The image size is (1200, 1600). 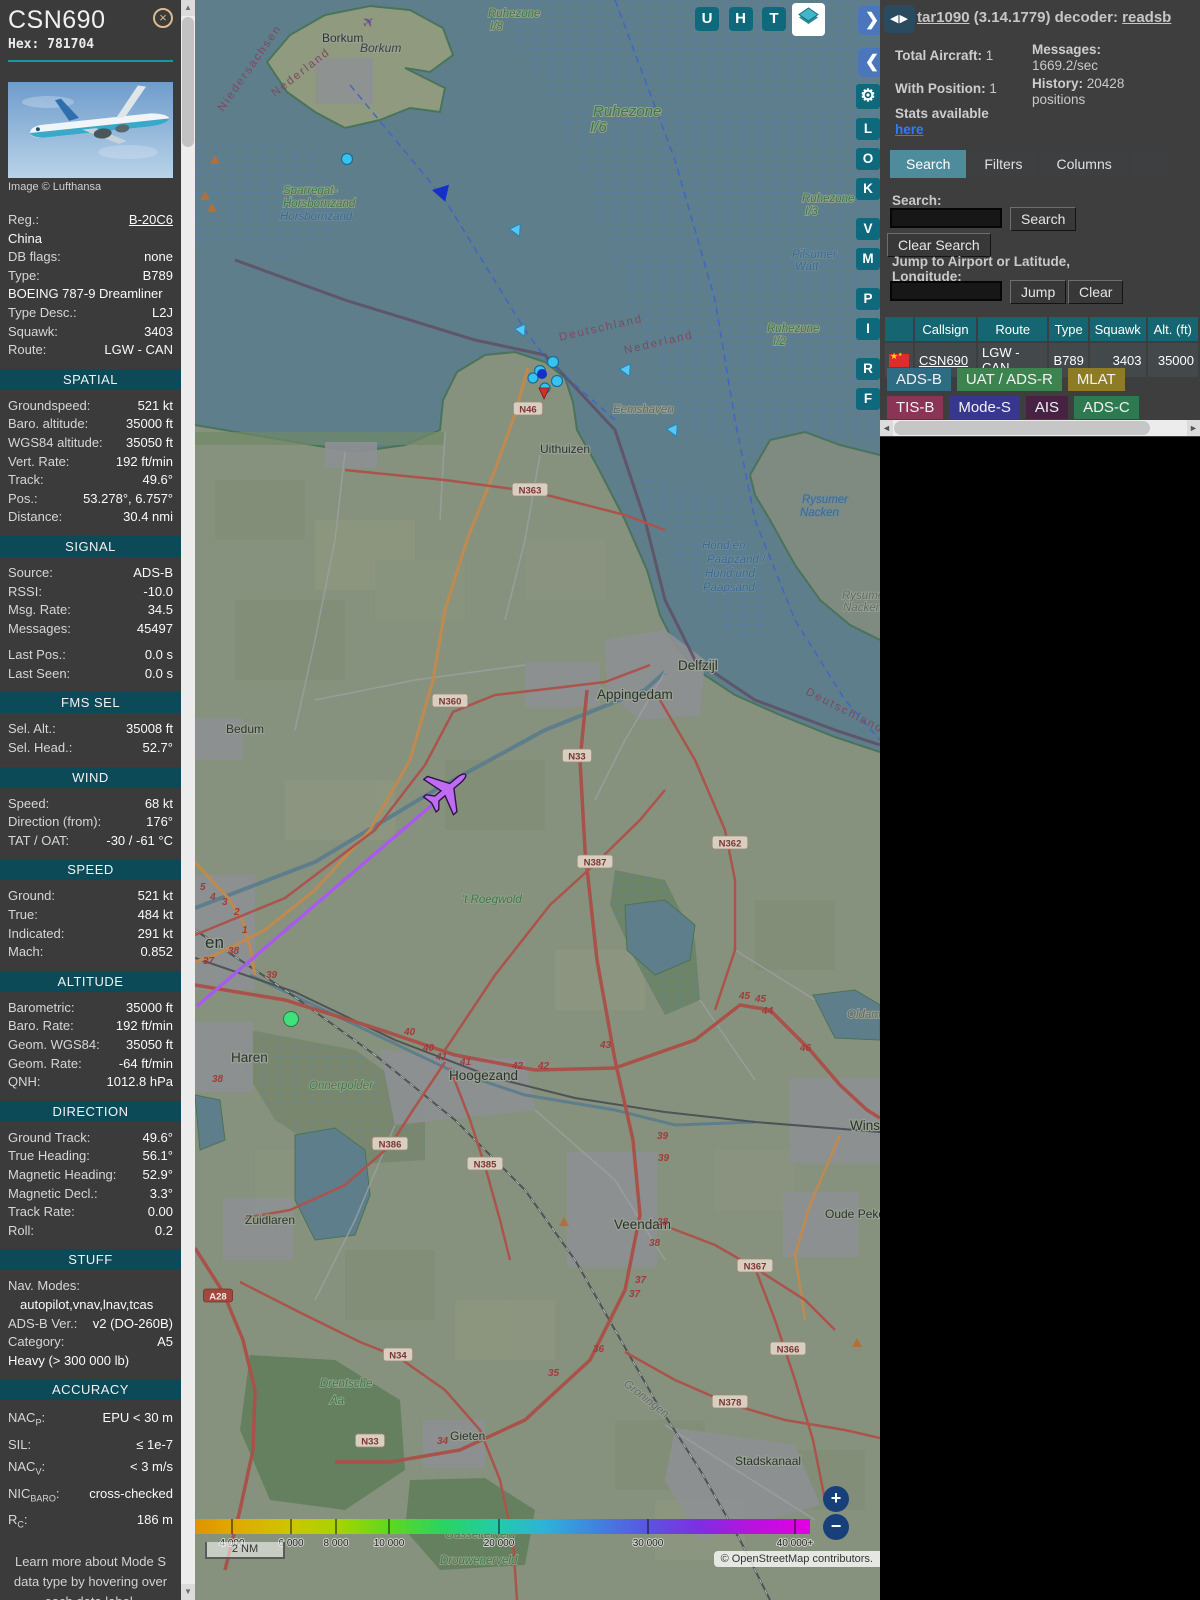 I want to click on road-badge: N46, so click(x=527, y=408).